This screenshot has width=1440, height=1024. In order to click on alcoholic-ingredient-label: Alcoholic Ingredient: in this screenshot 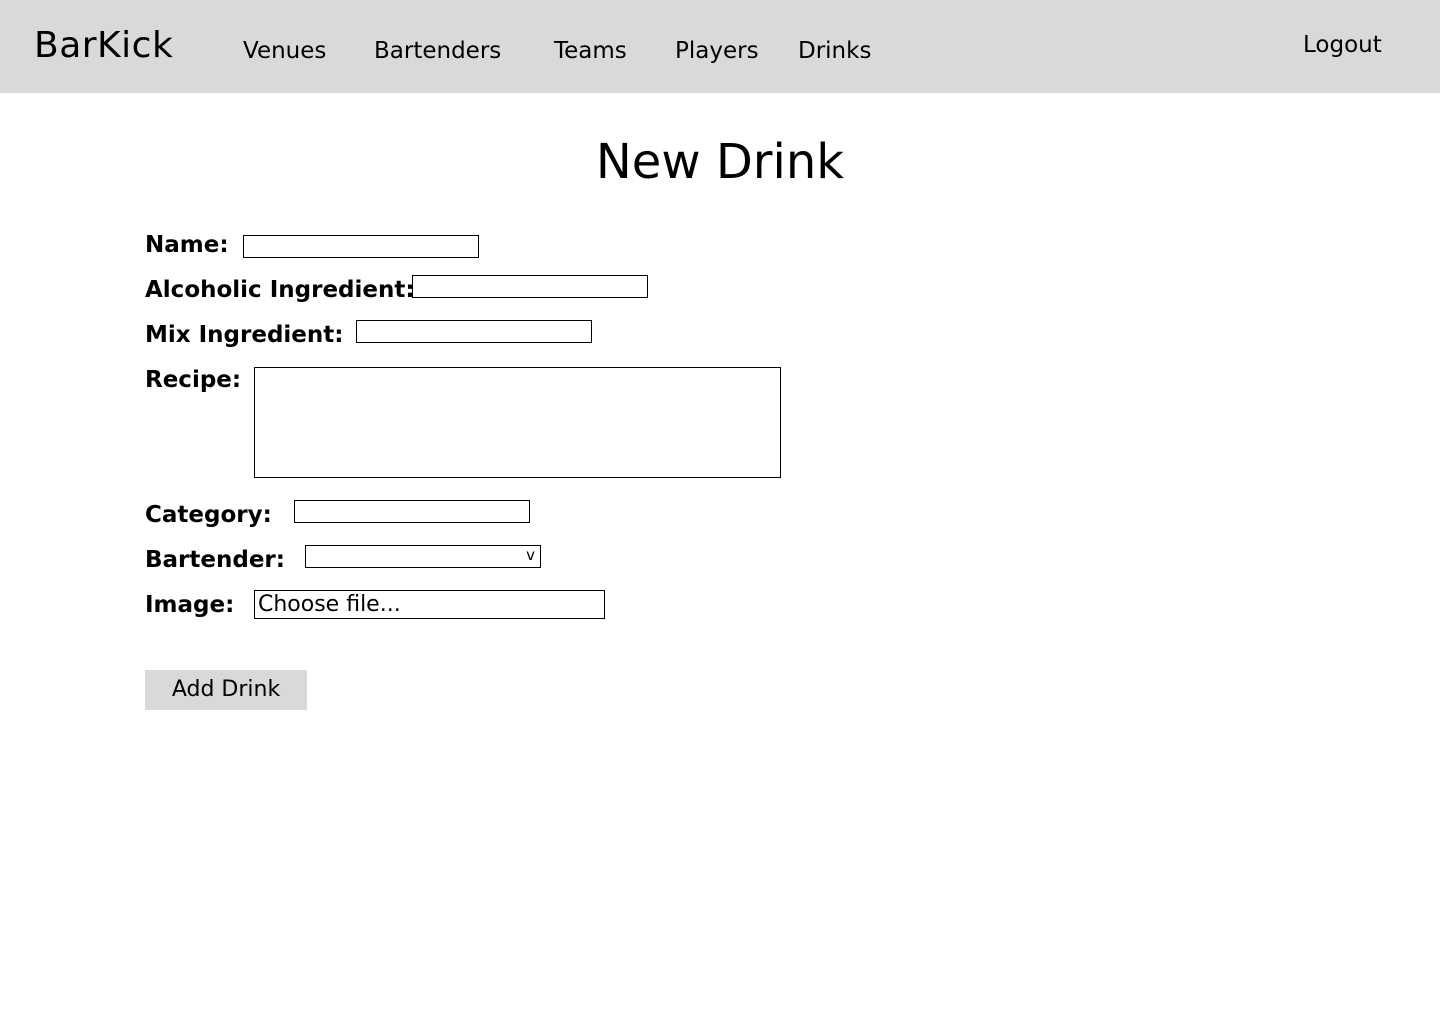, I will do `click(280, 290)`.